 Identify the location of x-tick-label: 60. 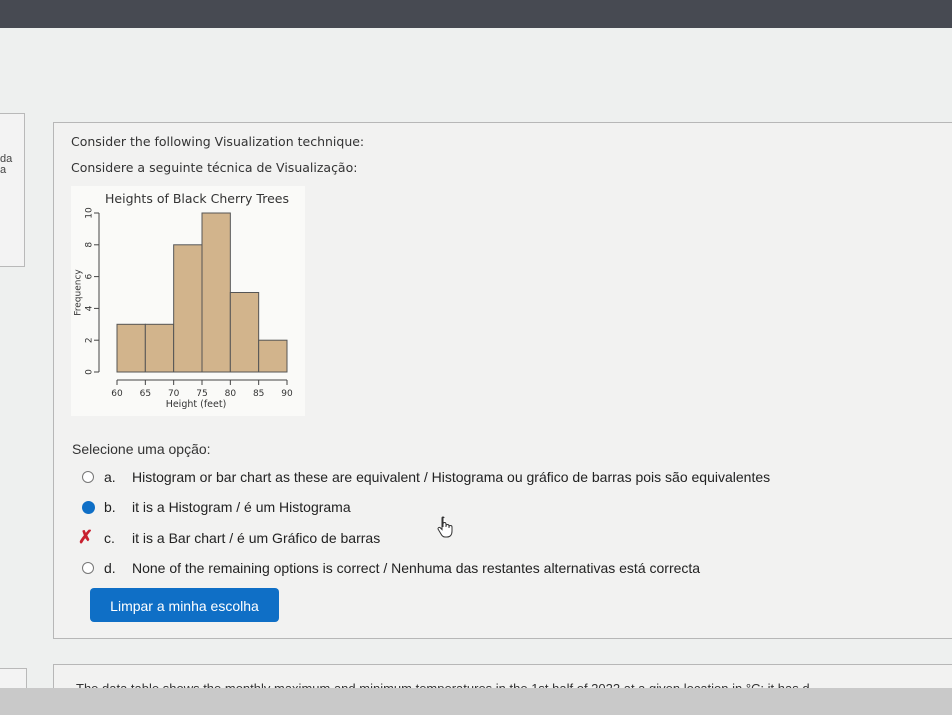
(117, 394).